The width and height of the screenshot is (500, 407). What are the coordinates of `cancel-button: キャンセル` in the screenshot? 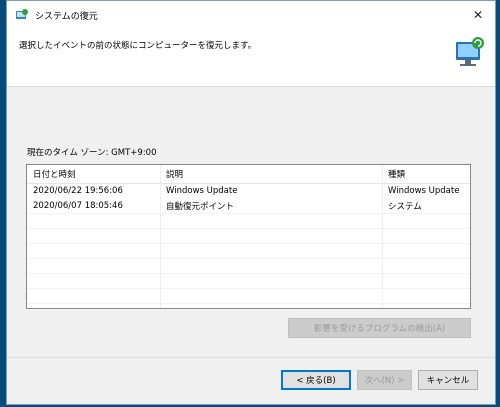 It's located at (448, 380).